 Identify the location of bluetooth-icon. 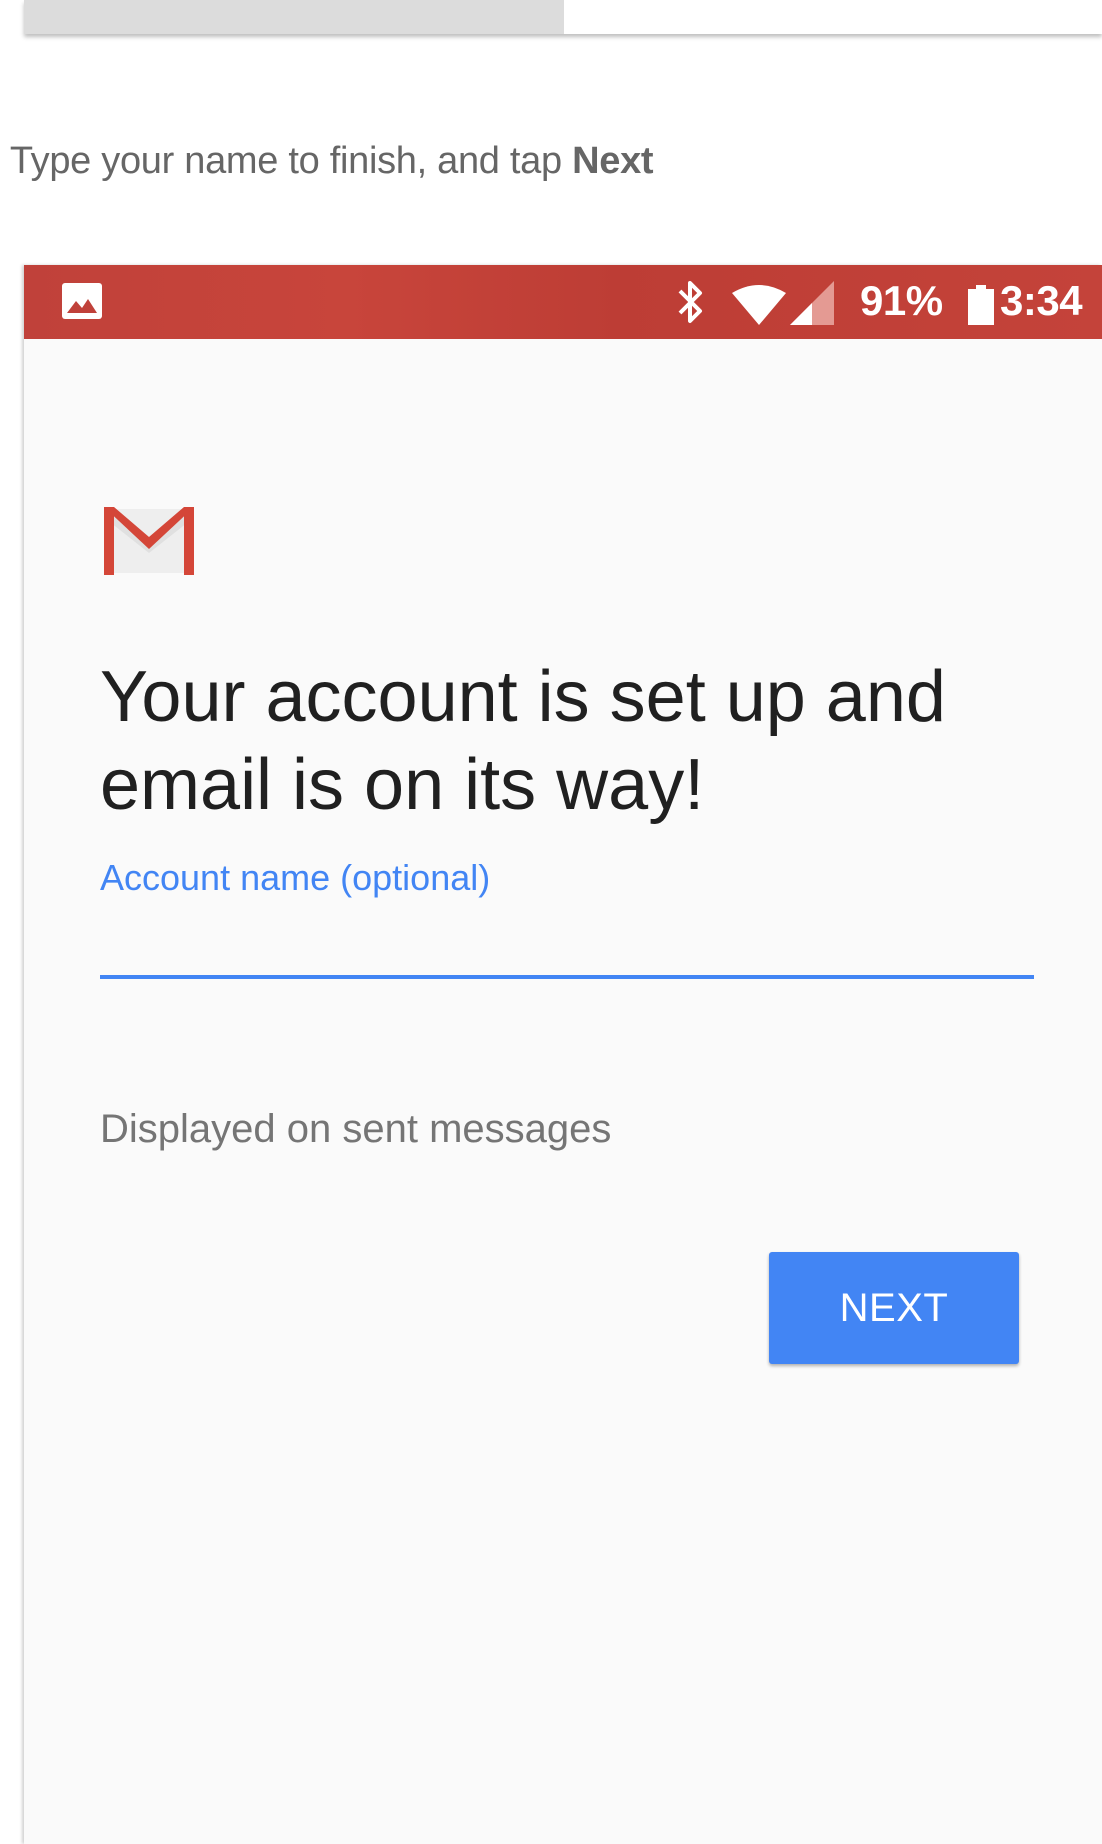
(690, 302).